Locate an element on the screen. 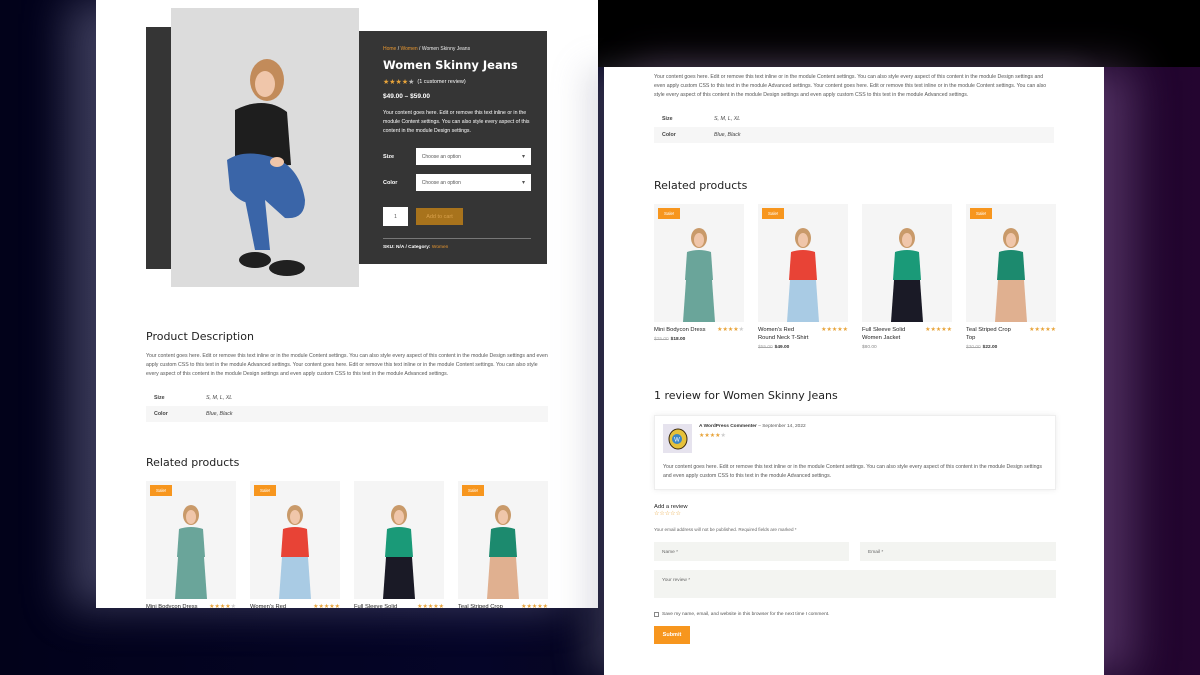  breadcrumb: Home / Women / Women Skinny Jeans is located at coordinates (427, 49).